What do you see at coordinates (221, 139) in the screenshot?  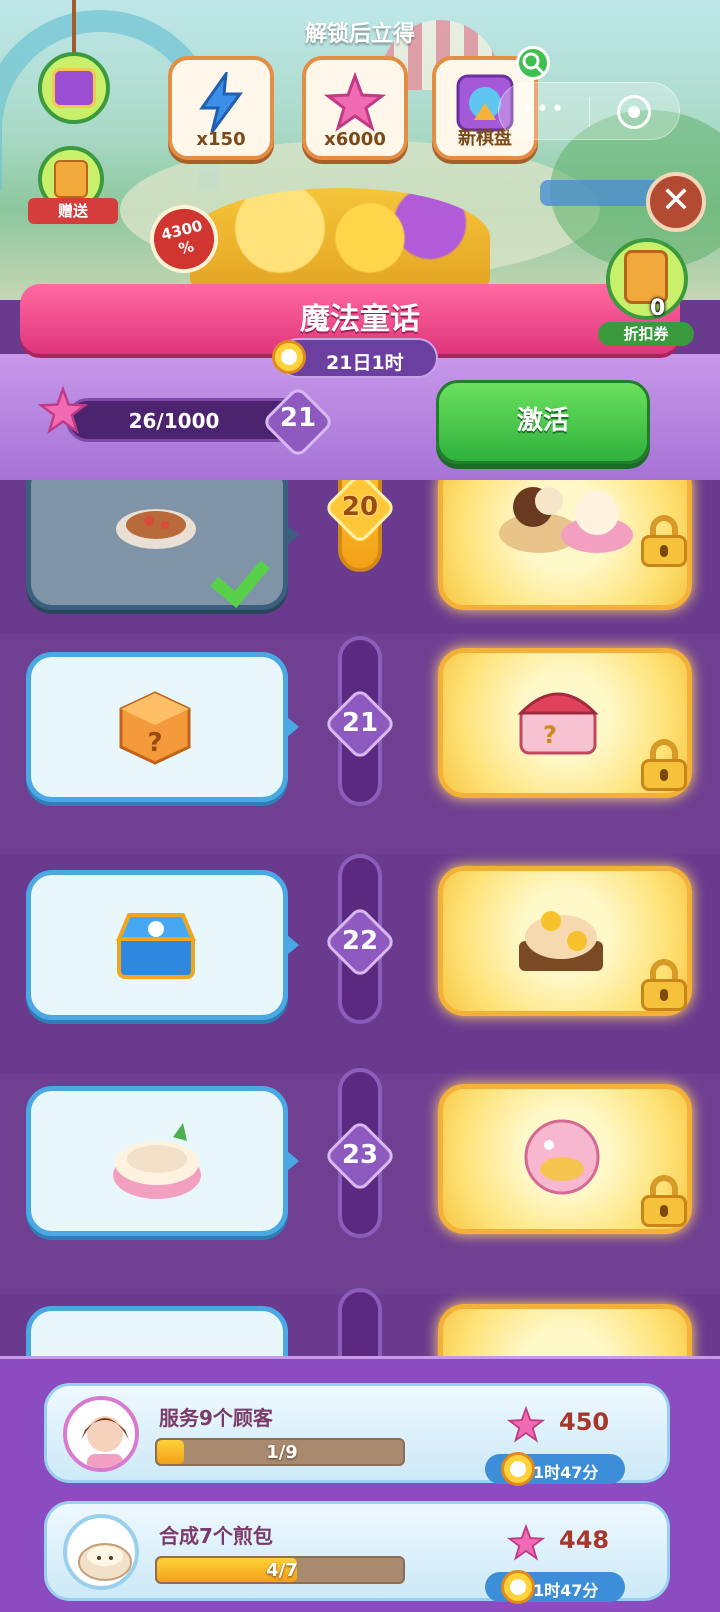 I see `reward-energy-amount: x150` at bounding box center [221, 139].